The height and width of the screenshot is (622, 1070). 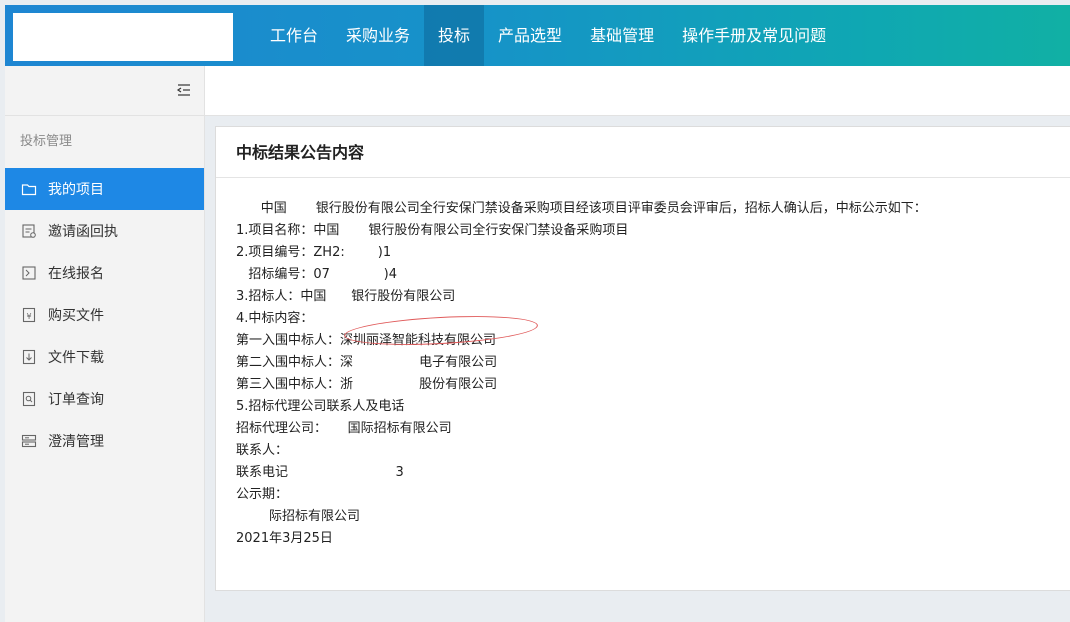 I want to click on sidebar-item-clarification: 澄清管理, so click(x=104, y=441).